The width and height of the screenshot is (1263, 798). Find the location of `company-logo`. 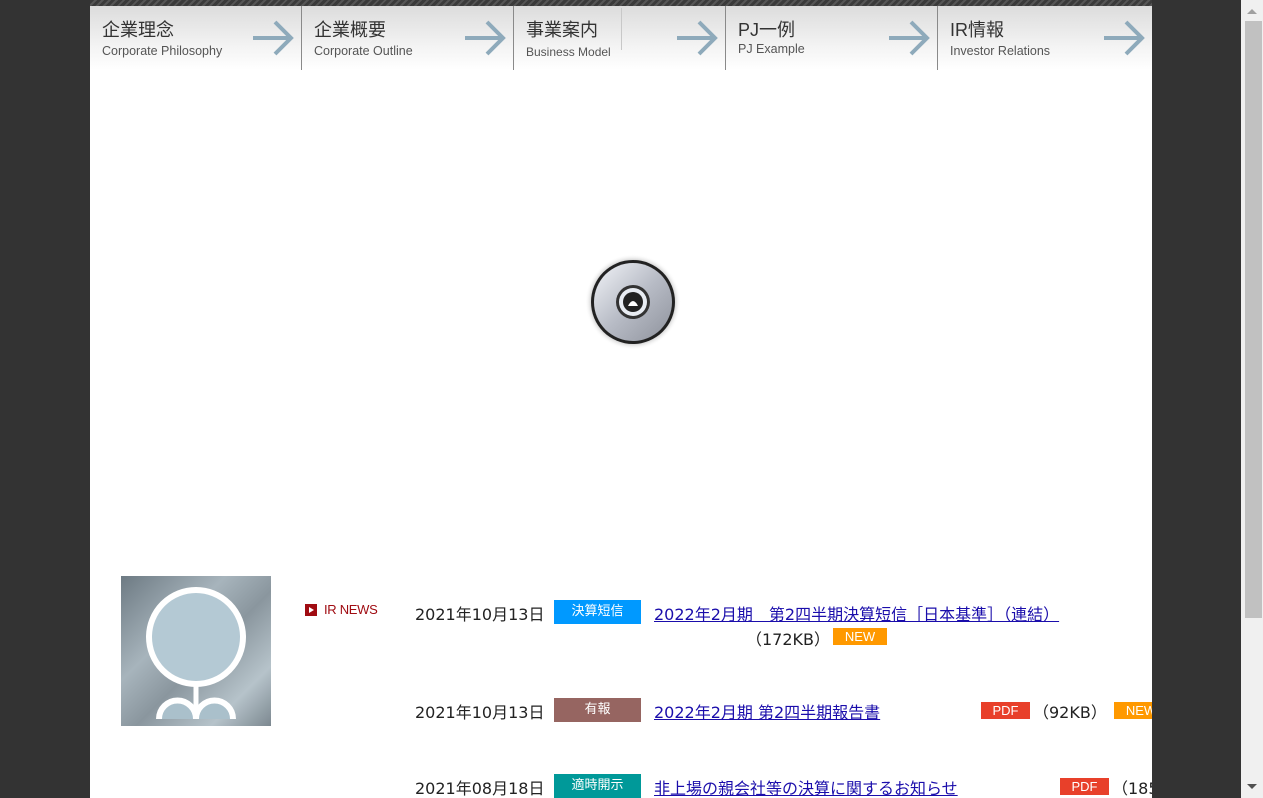

company-logo is located at coordinates (196, 651).